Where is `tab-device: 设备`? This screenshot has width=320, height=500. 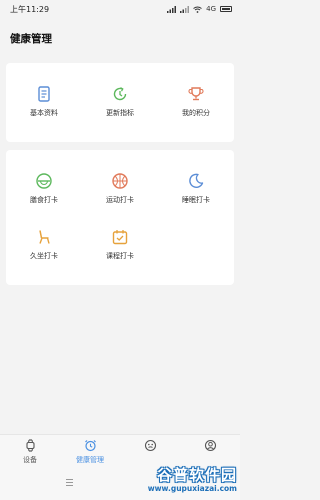
tab-device: 设备 is located at coordinates (30, 452).